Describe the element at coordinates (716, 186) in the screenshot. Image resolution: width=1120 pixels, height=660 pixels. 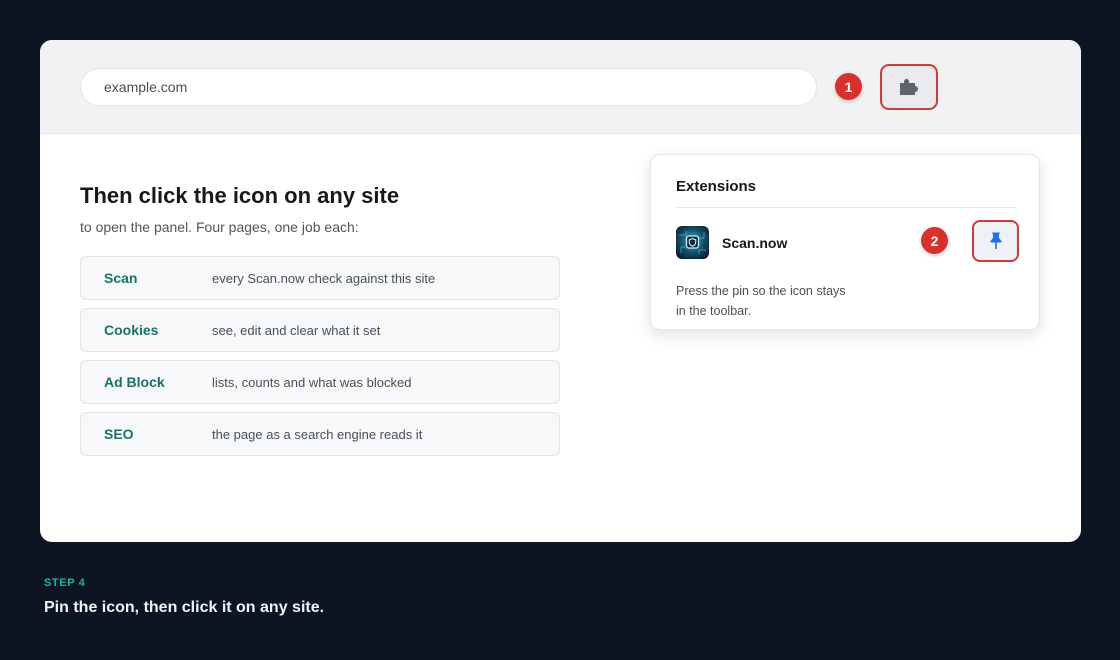
I see `panel-title: Extensions` at that location.